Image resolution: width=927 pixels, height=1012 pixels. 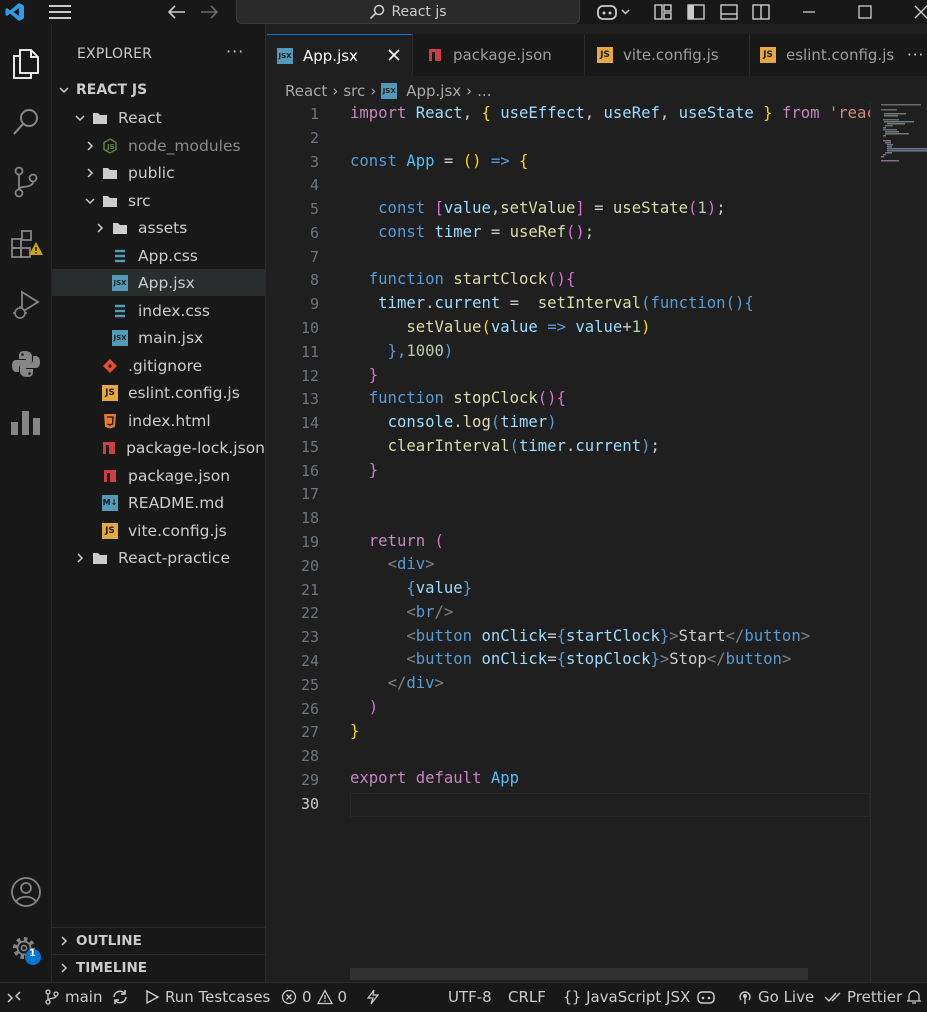 I want to click on search-icon, so click(x=26, y=122).